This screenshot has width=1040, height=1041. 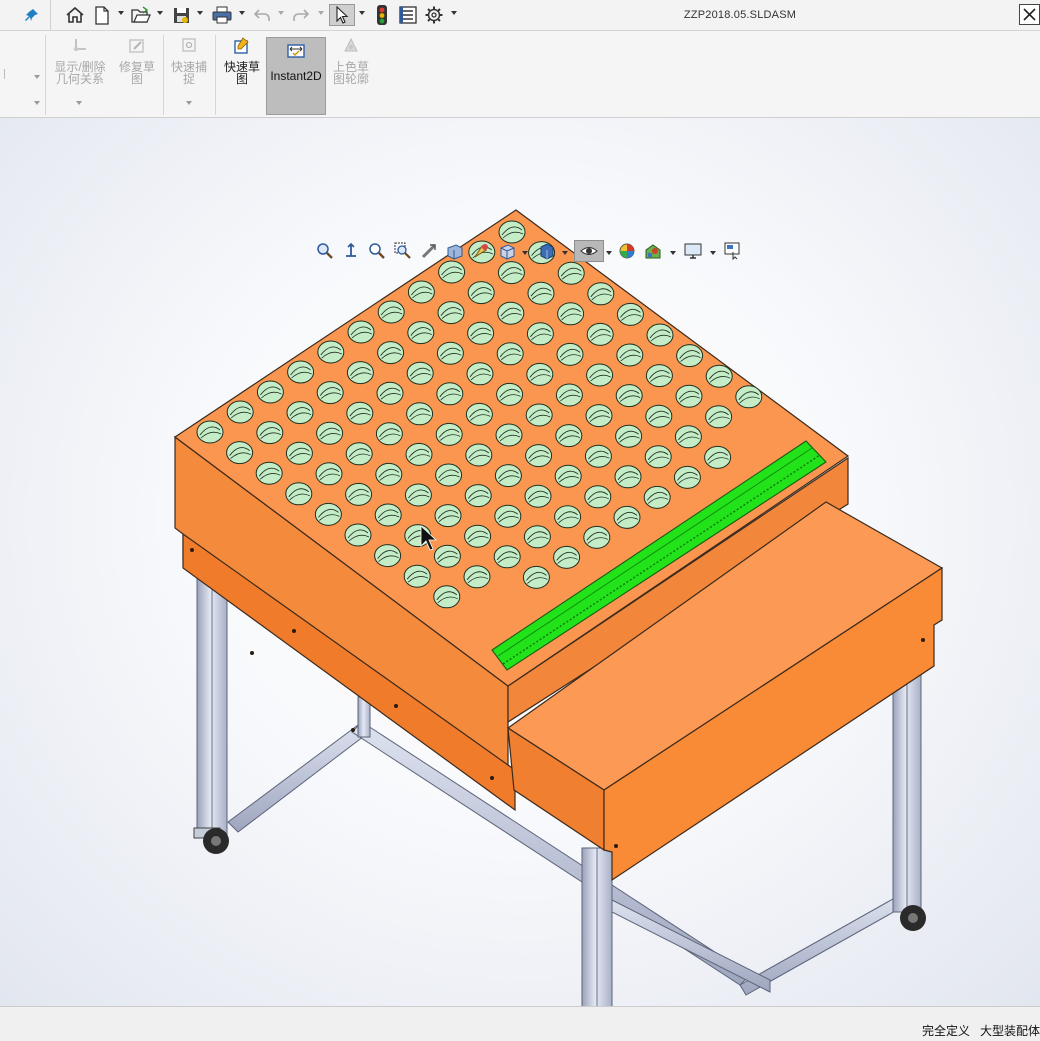 I want to click on section-view-icon, so click(x=455, y=251).